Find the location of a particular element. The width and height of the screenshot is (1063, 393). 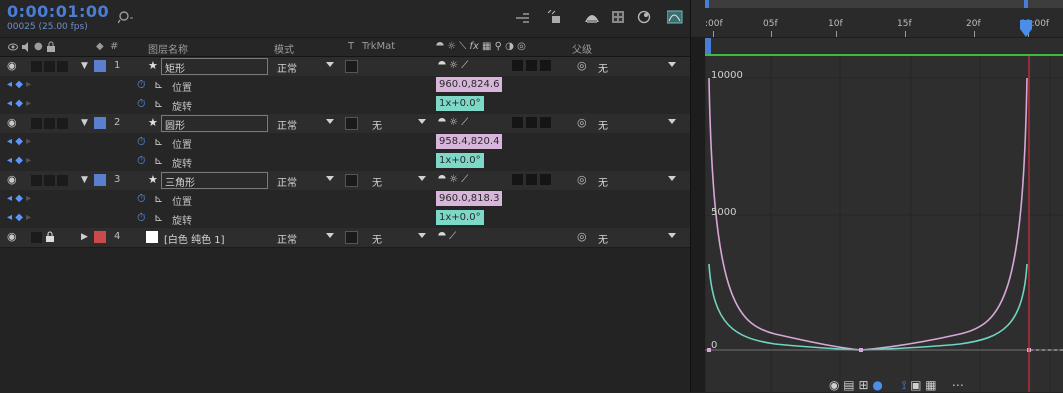

rotation-curve is located at coordinates (868, 307).